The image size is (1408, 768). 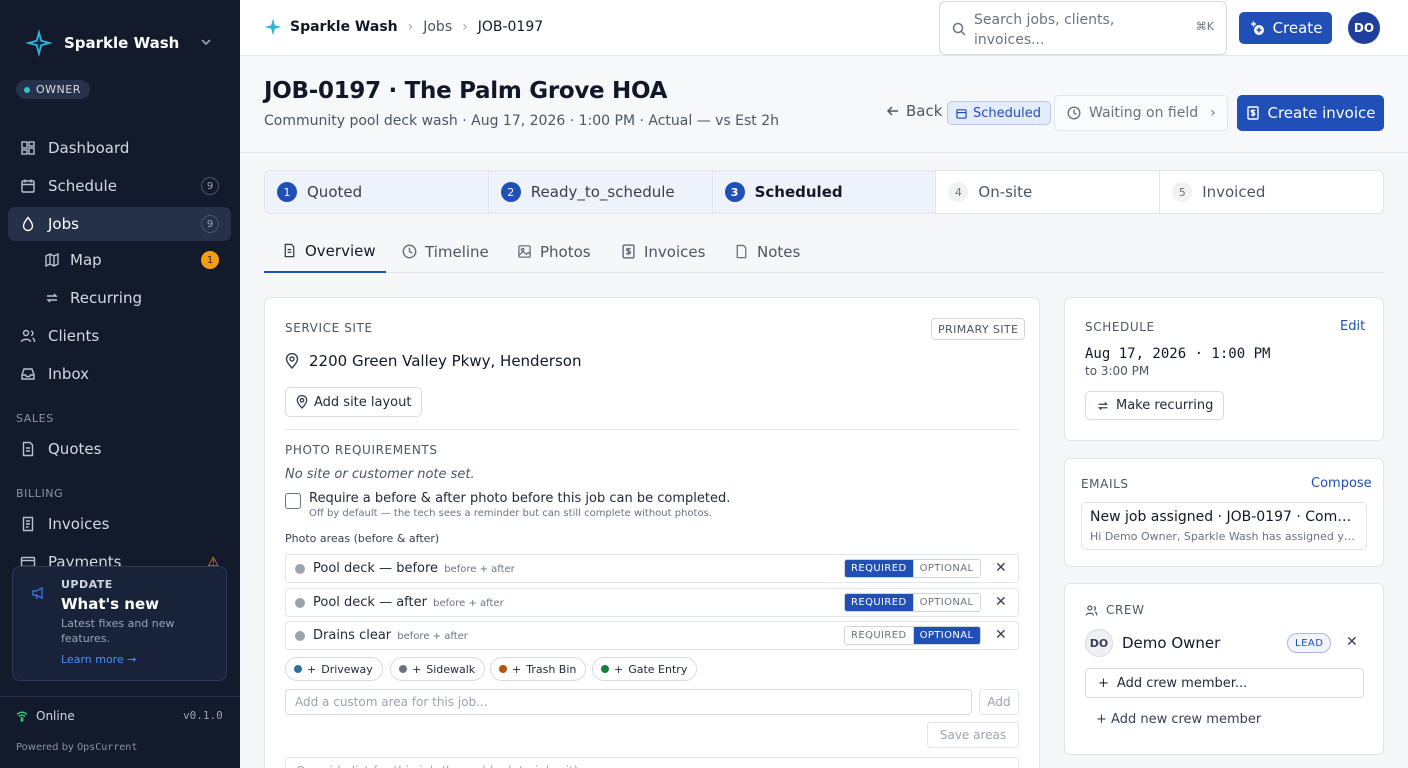 What do you see at coordinates (438, 669) in the screenshot?
I see `suggested-area-chip: + Sidewalk` at bounding box center [438, 669].